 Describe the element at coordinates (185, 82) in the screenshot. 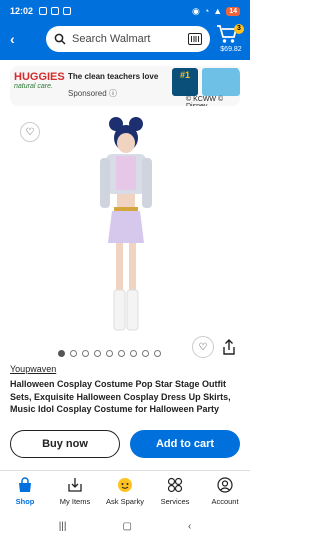

I see `ad-promo-badge: #1` at that location.